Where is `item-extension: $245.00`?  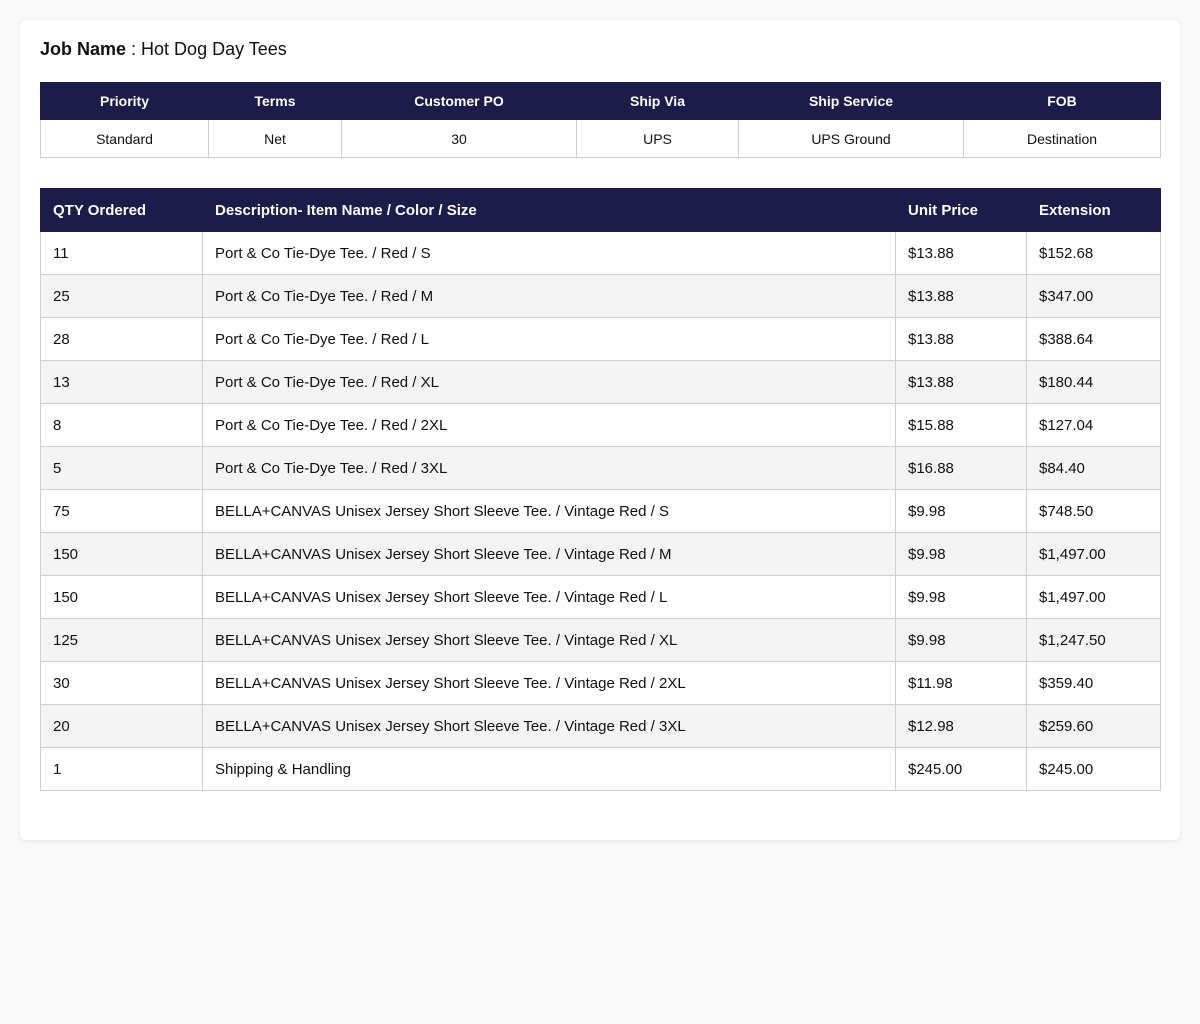
item-extension: $245.00 is located at coordinates (1093, 769).